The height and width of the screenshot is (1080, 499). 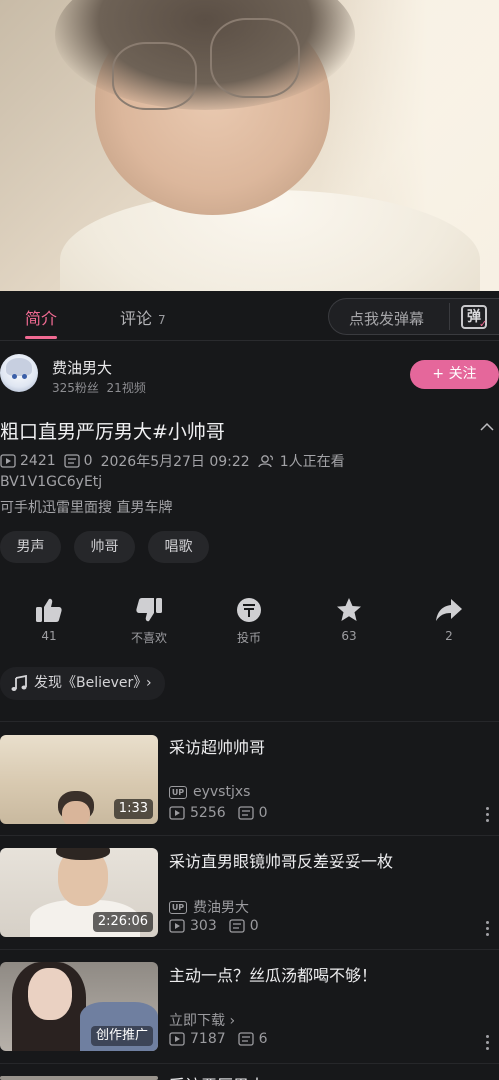 I want to click on promo-badge: 创作推广, so click(x=121, y=1036).